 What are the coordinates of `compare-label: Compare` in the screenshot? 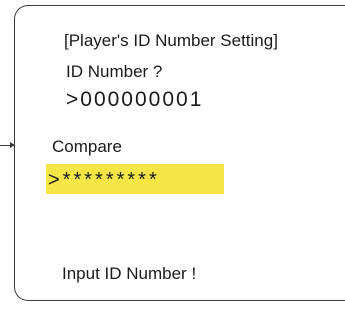 It's located at (87, 146).